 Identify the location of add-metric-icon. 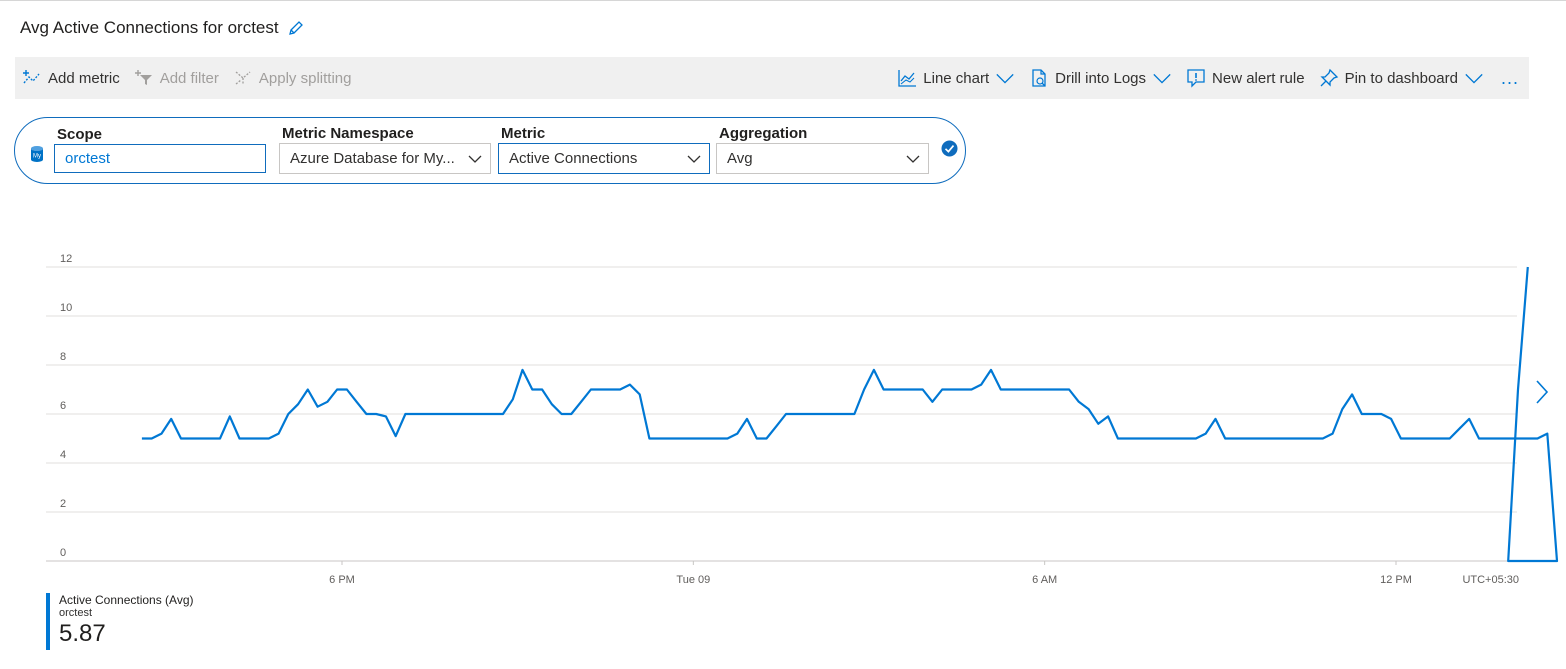
(31, 77).